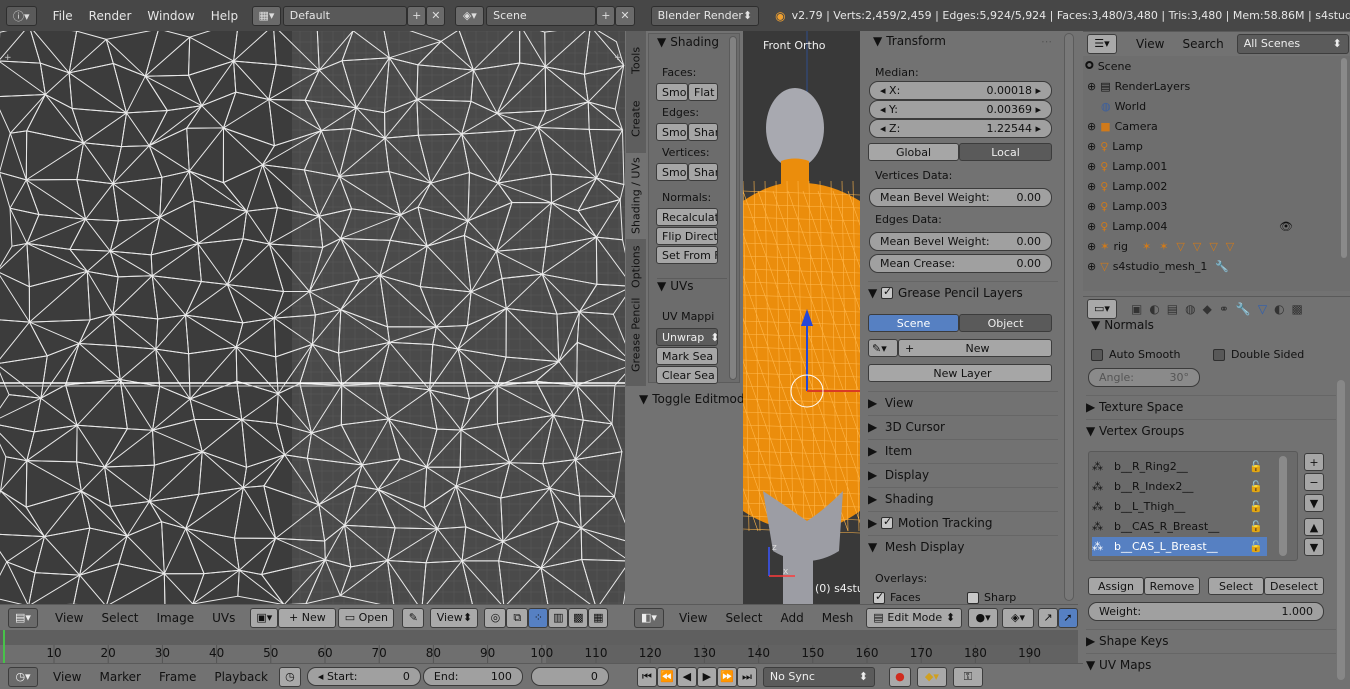 The image size is (1350, 689). Describe the element at coordinates (23, 676) in the screenshot. I see `editor-type-icon: ◷▾` at that location.